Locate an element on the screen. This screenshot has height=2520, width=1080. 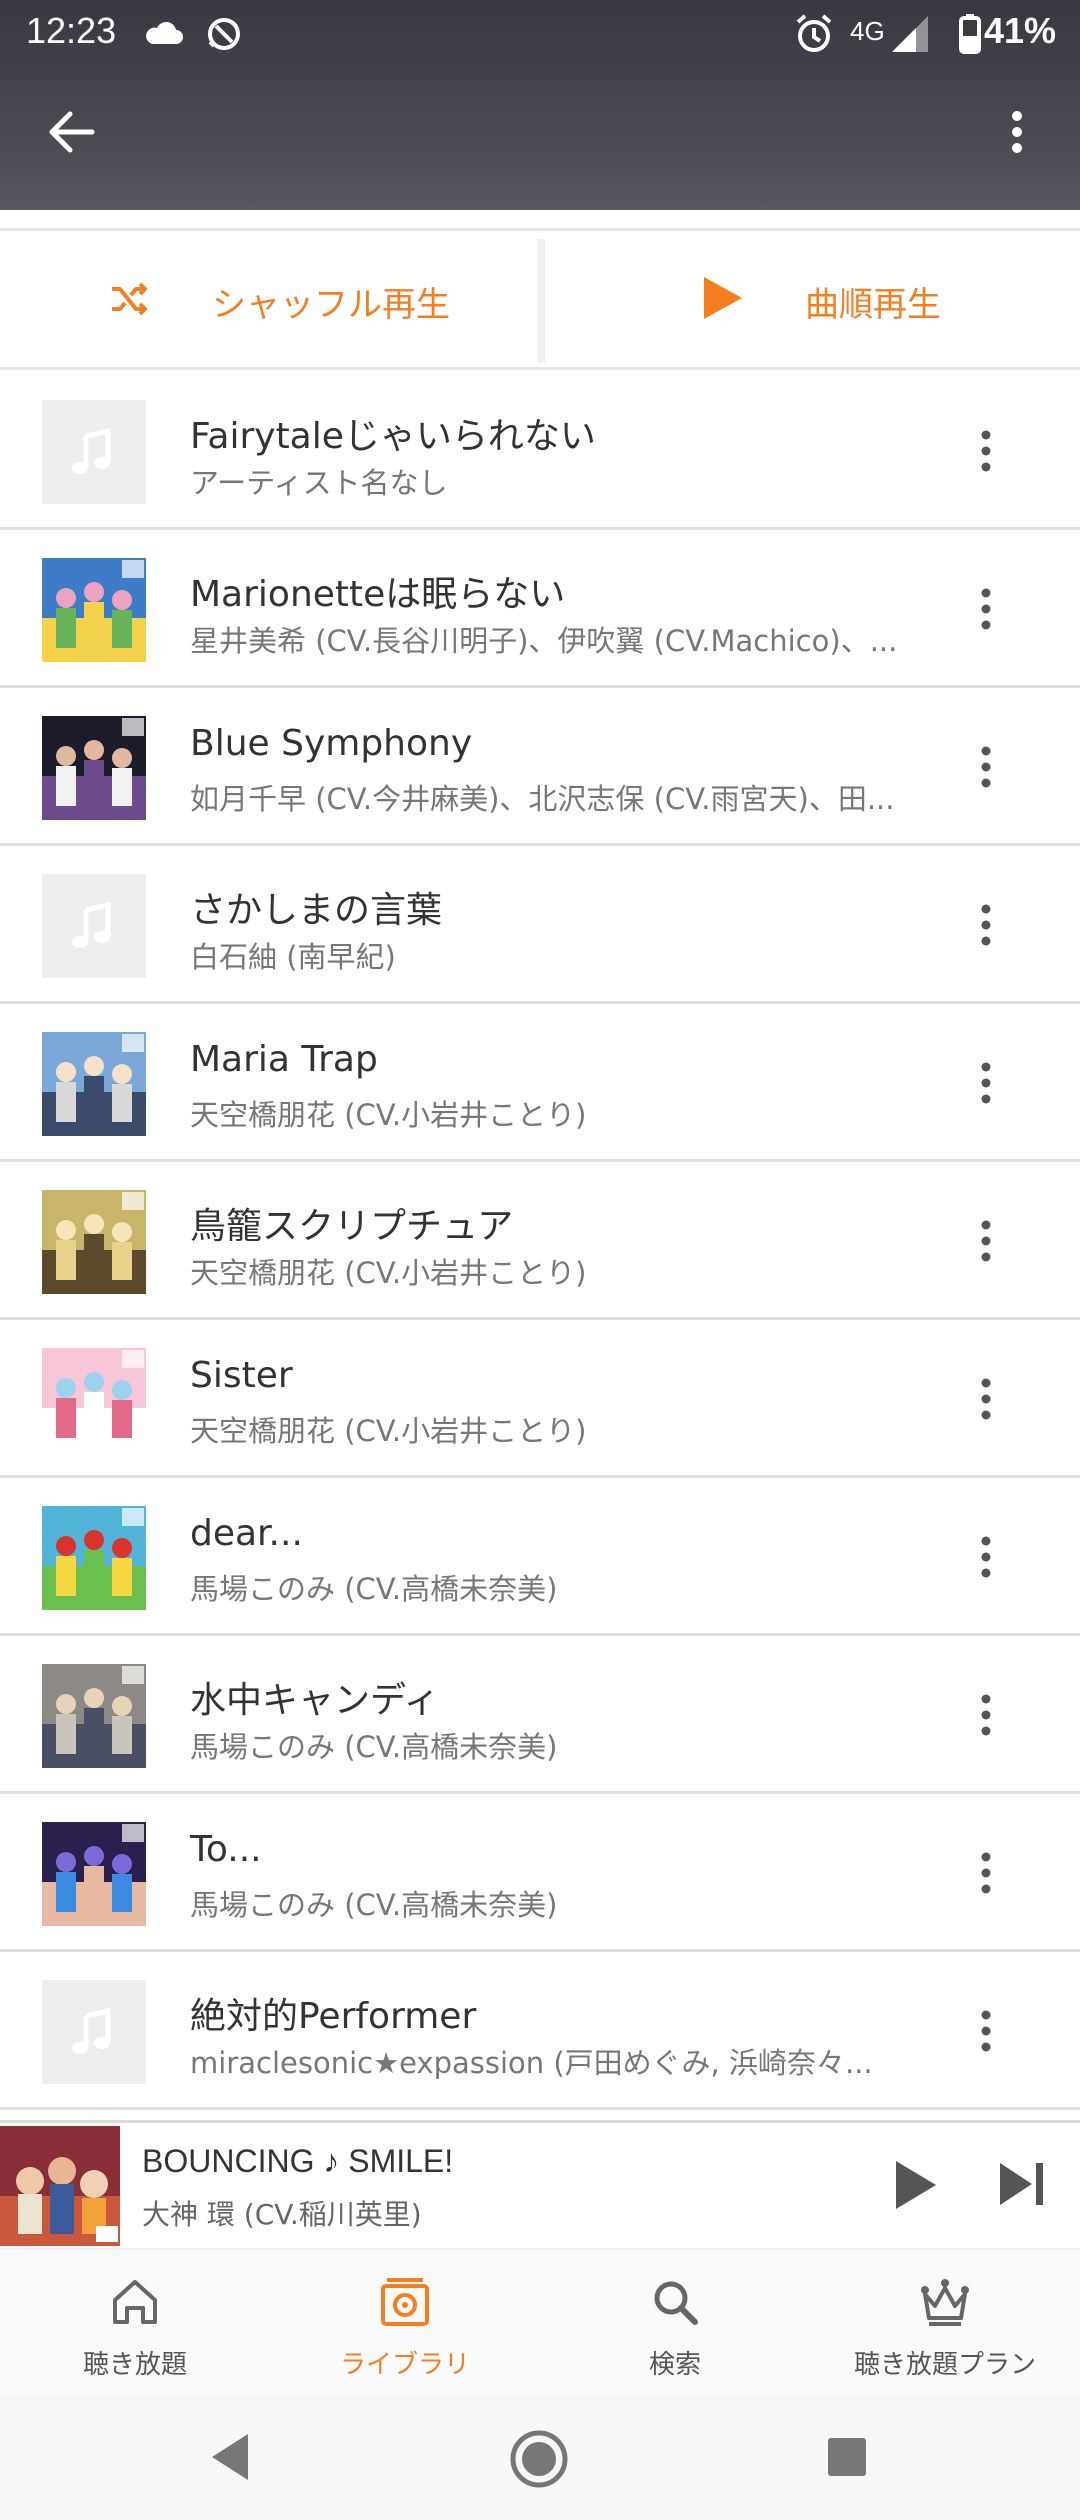
track-row: dear... 馬場このみ (CV.高橋未奈美) is located at coordinates (540, 1557).